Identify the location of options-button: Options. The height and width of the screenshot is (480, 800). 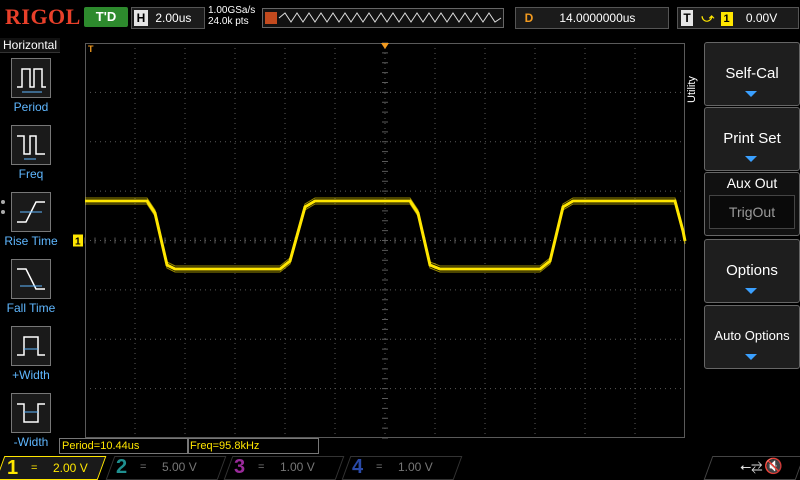
(752, 271).